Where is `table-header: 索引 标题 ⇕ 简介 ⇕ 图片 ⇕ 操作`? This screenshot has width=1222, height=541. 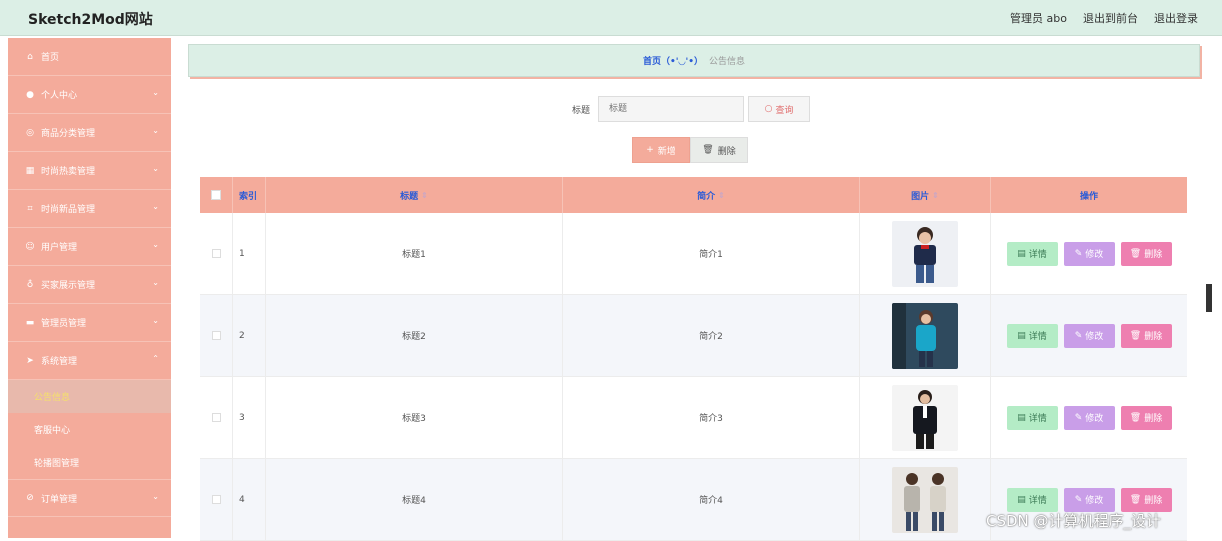 table-header: 索引 标题 ⇕ 简介 ⇕ 图片 ⇕ 操作 is located at coordinates (693, 195).